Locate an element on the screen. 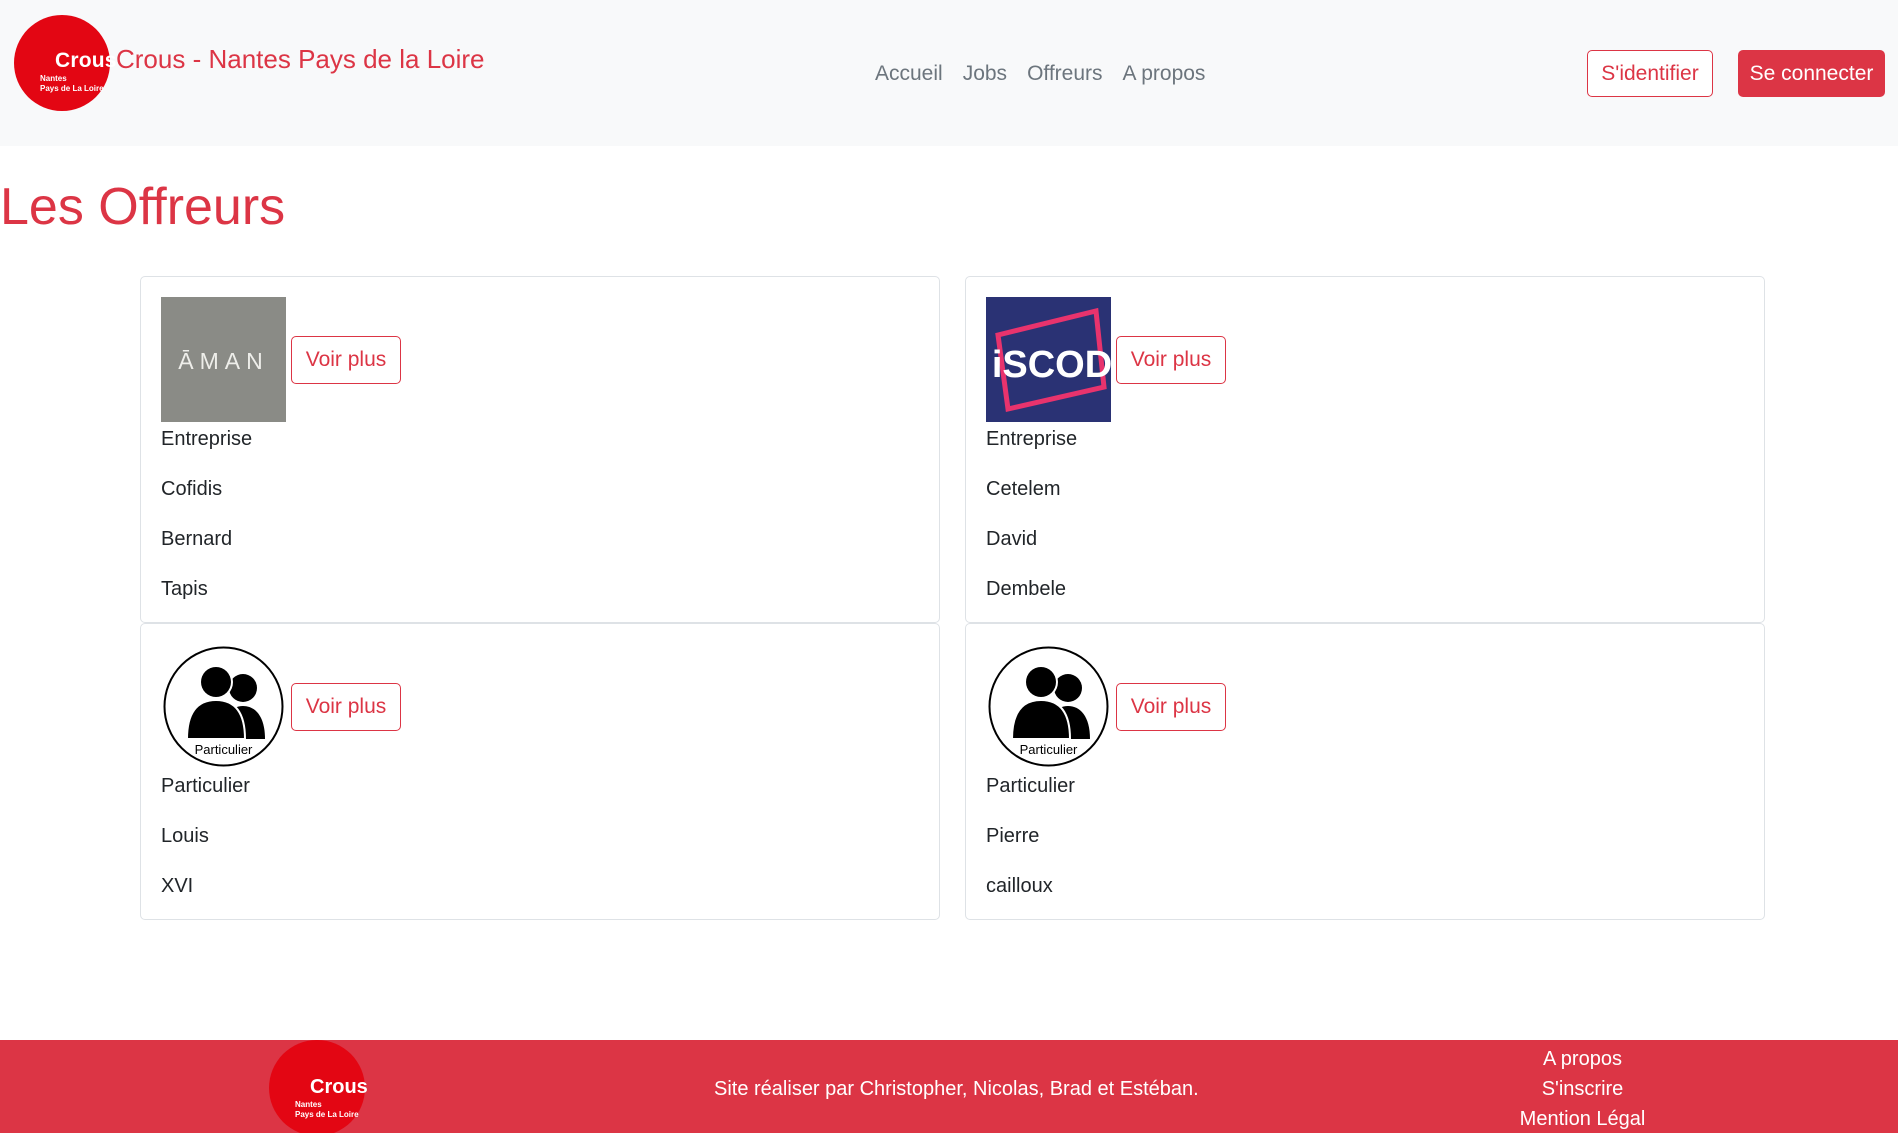 The height and width of the screenshot is (1133, 1898). footer-links: A propos S'inscrire Mention Légal is located at coordinates (1582, 1088).